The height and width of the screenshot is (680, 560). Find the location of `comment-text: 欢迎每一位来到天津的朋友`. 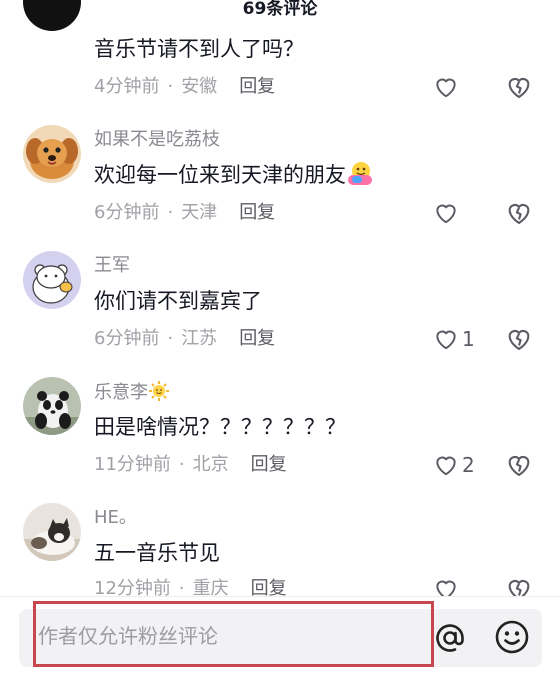

comment-text: 欢迎每一位来到天津的朋友 is located at coordinates (234, 175).